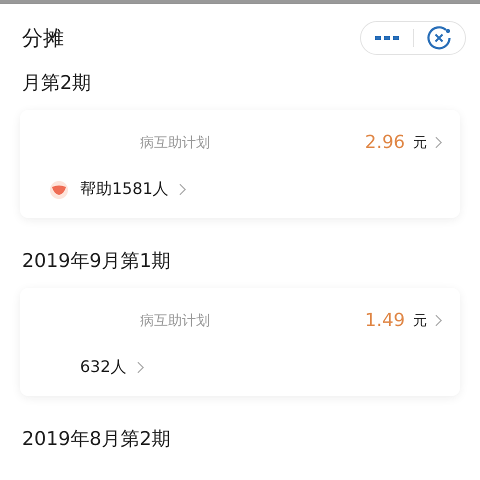 Image resolution: width=480 pixels, height=480 pixels. Describe the element at coordinates (96, 439) in the screenshot. I see `period-title: 2019年8月第2期` at that location.